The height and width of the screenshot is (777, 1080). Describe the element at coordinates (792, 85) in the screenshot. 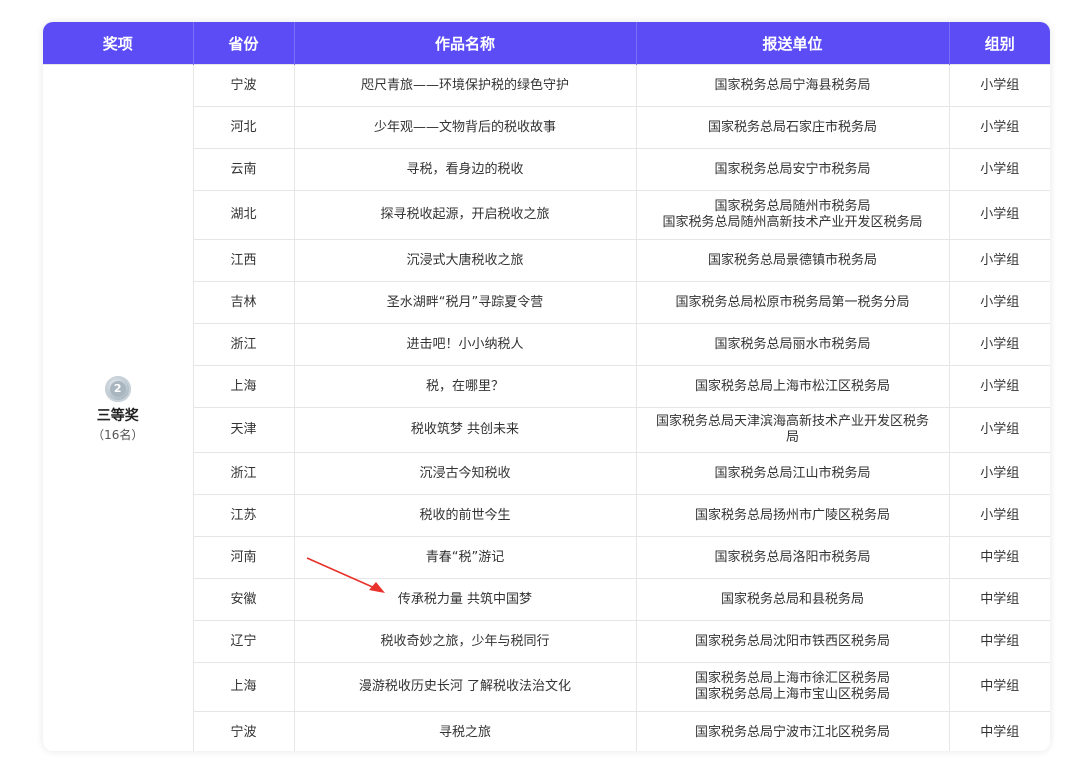

I see `unit-line: 国家税务总局宁海县税务局` at that location.